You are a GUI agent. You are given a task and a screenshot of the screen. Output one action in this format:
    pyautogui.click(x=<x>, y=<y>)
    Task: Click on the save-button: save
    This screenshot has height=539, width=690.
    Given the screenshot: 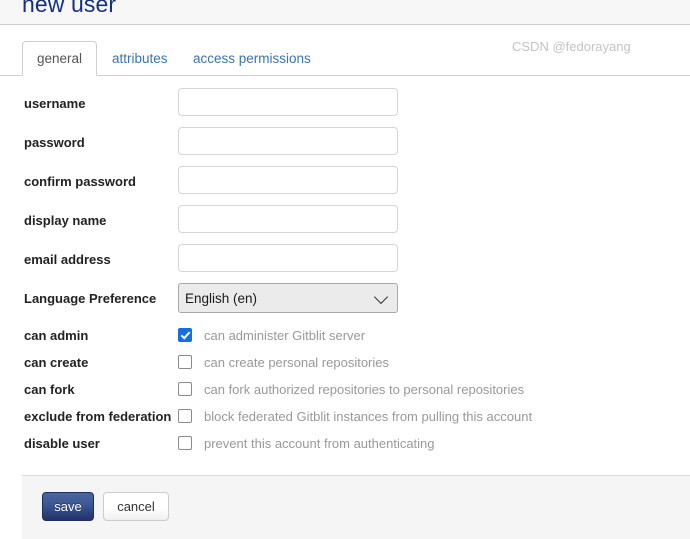 What is the action you would take?
    pyautogui.click(x=68, y=506)
    